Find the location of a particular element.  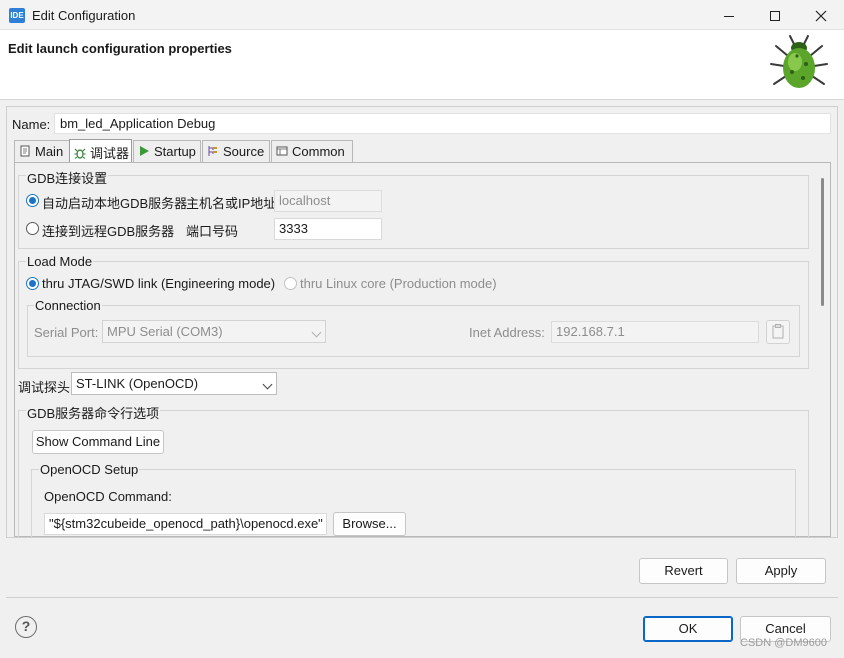

show-command-line-button: Show Command Line is located at coordinates (98, 442).